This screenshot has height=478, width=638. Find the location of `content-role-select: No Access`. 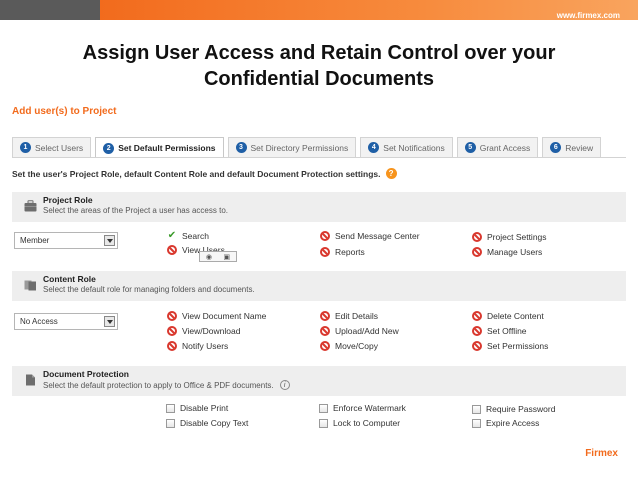

content-role-select: No Access is located at coordinates (66, 321).